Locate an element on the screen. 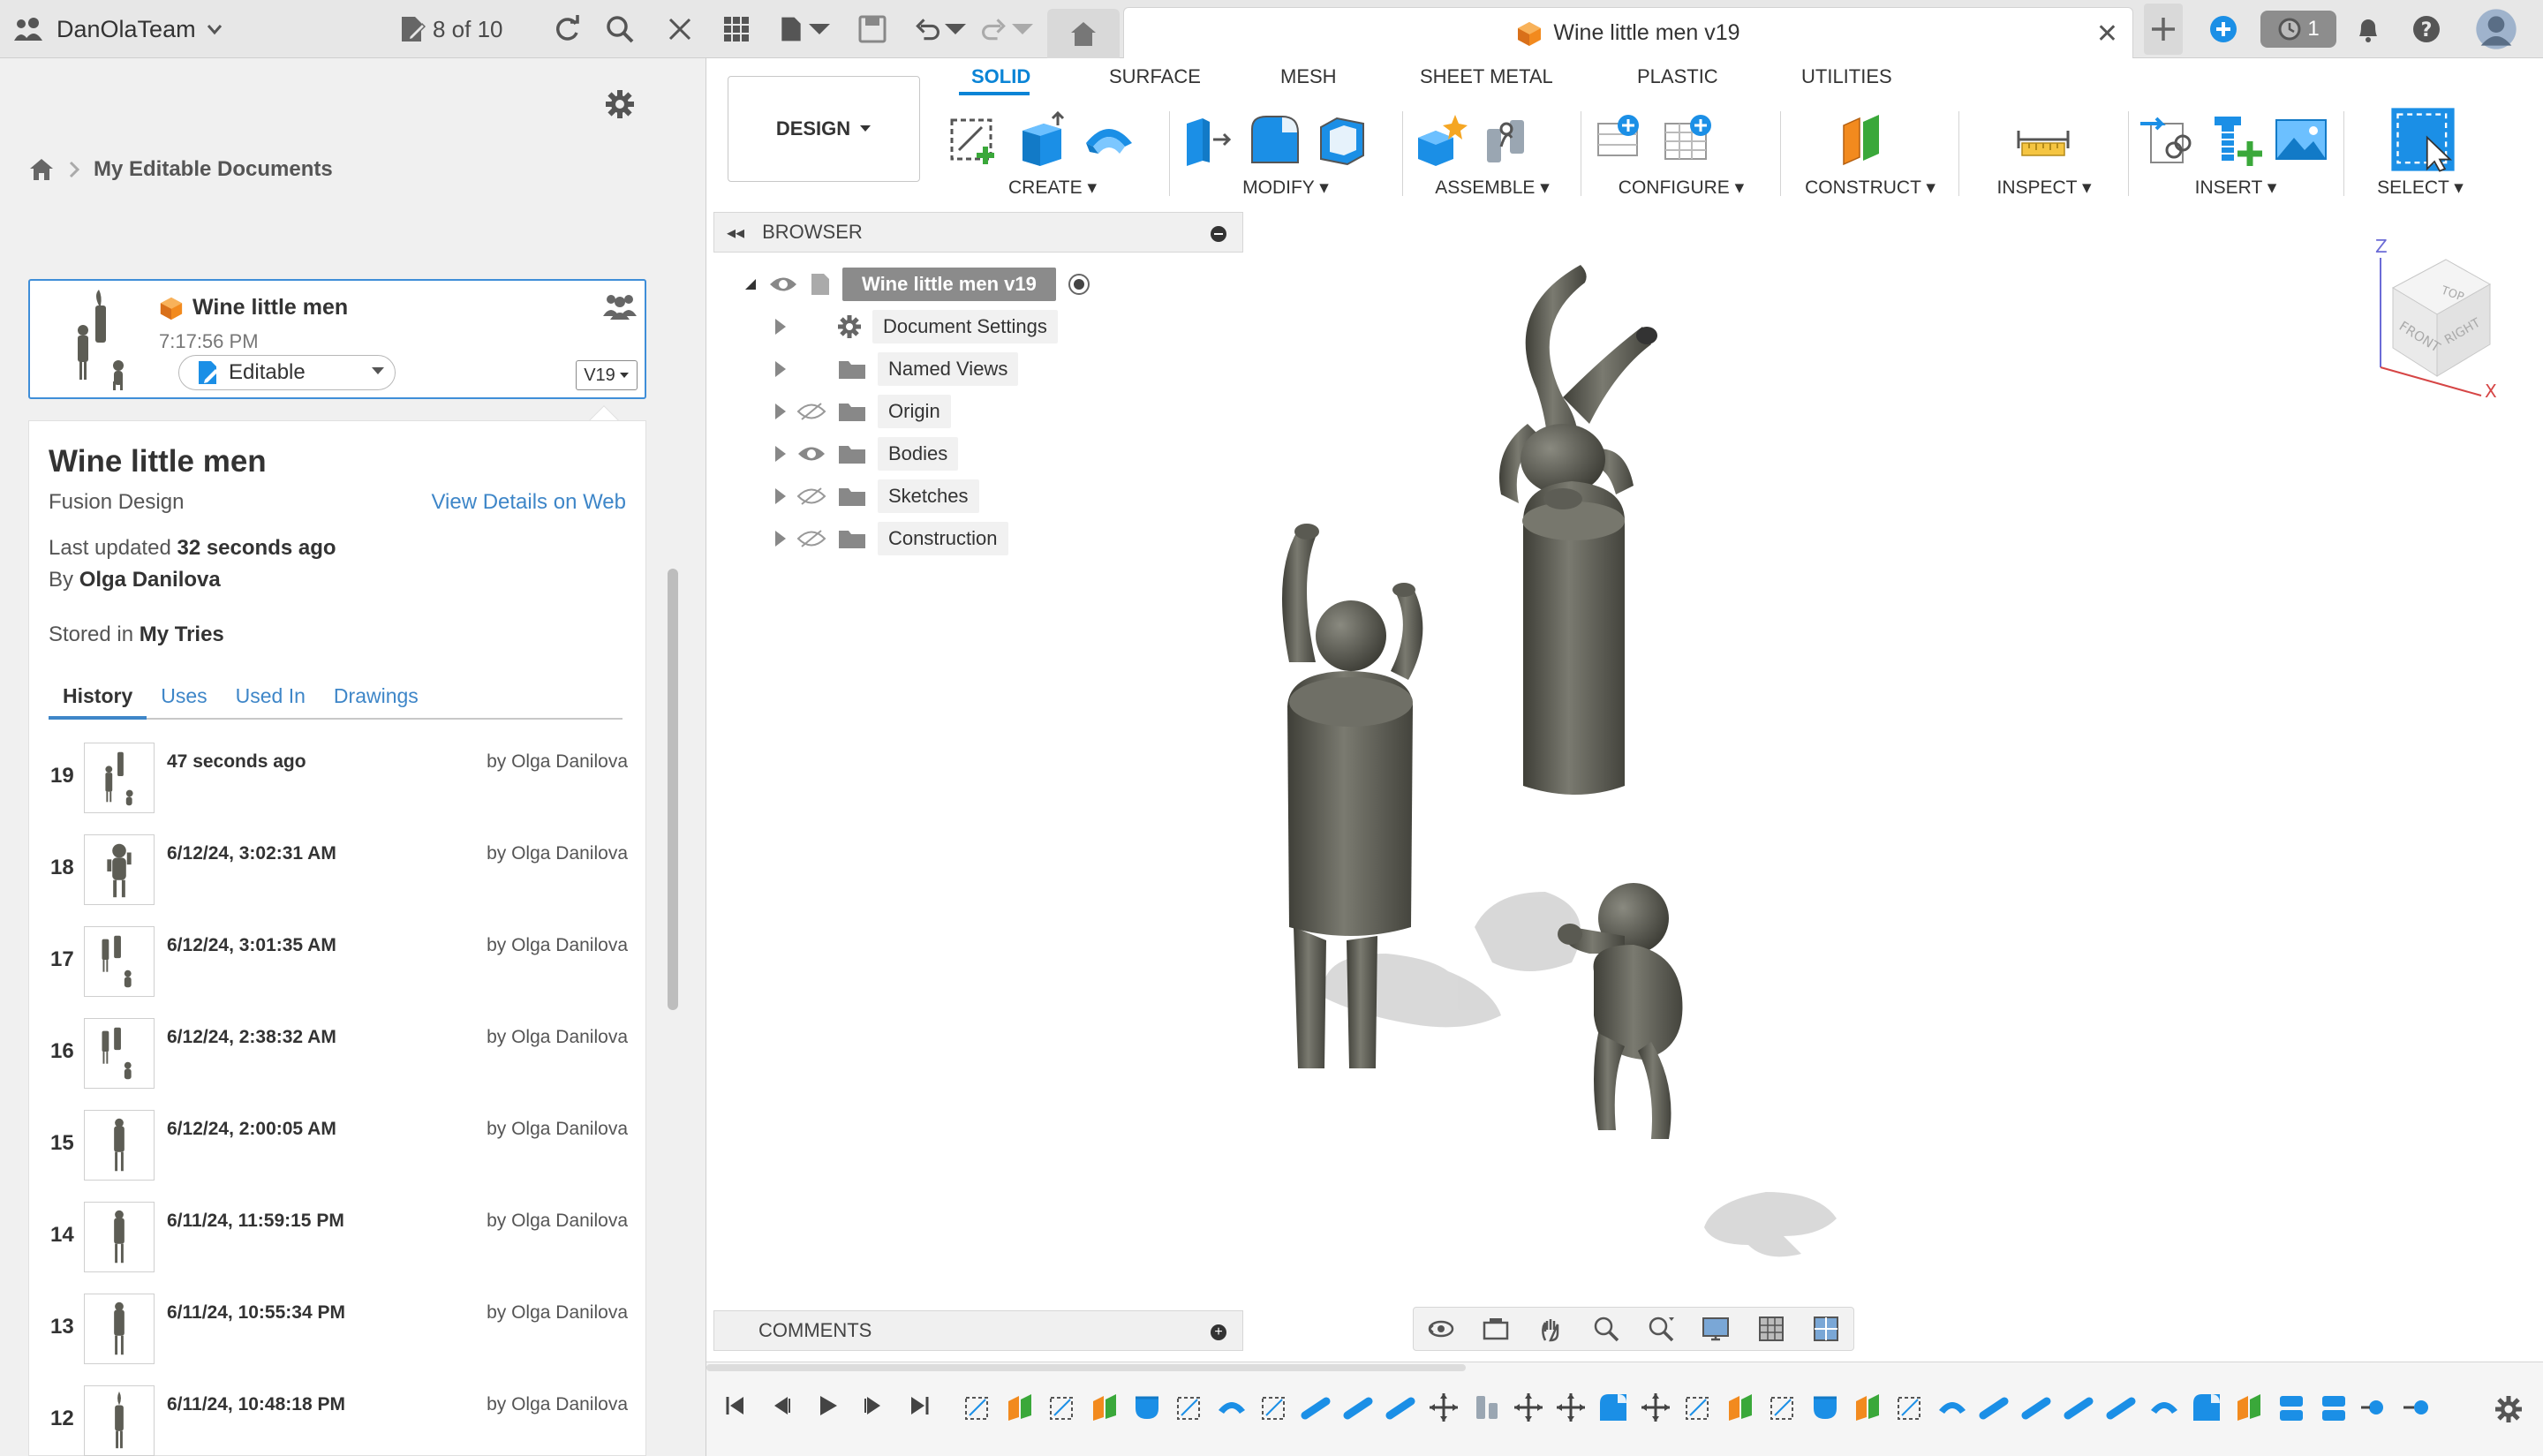 The image size is (2543, 1456). tab-plastic: PLASTIC is located at coordinates (1677, 76).